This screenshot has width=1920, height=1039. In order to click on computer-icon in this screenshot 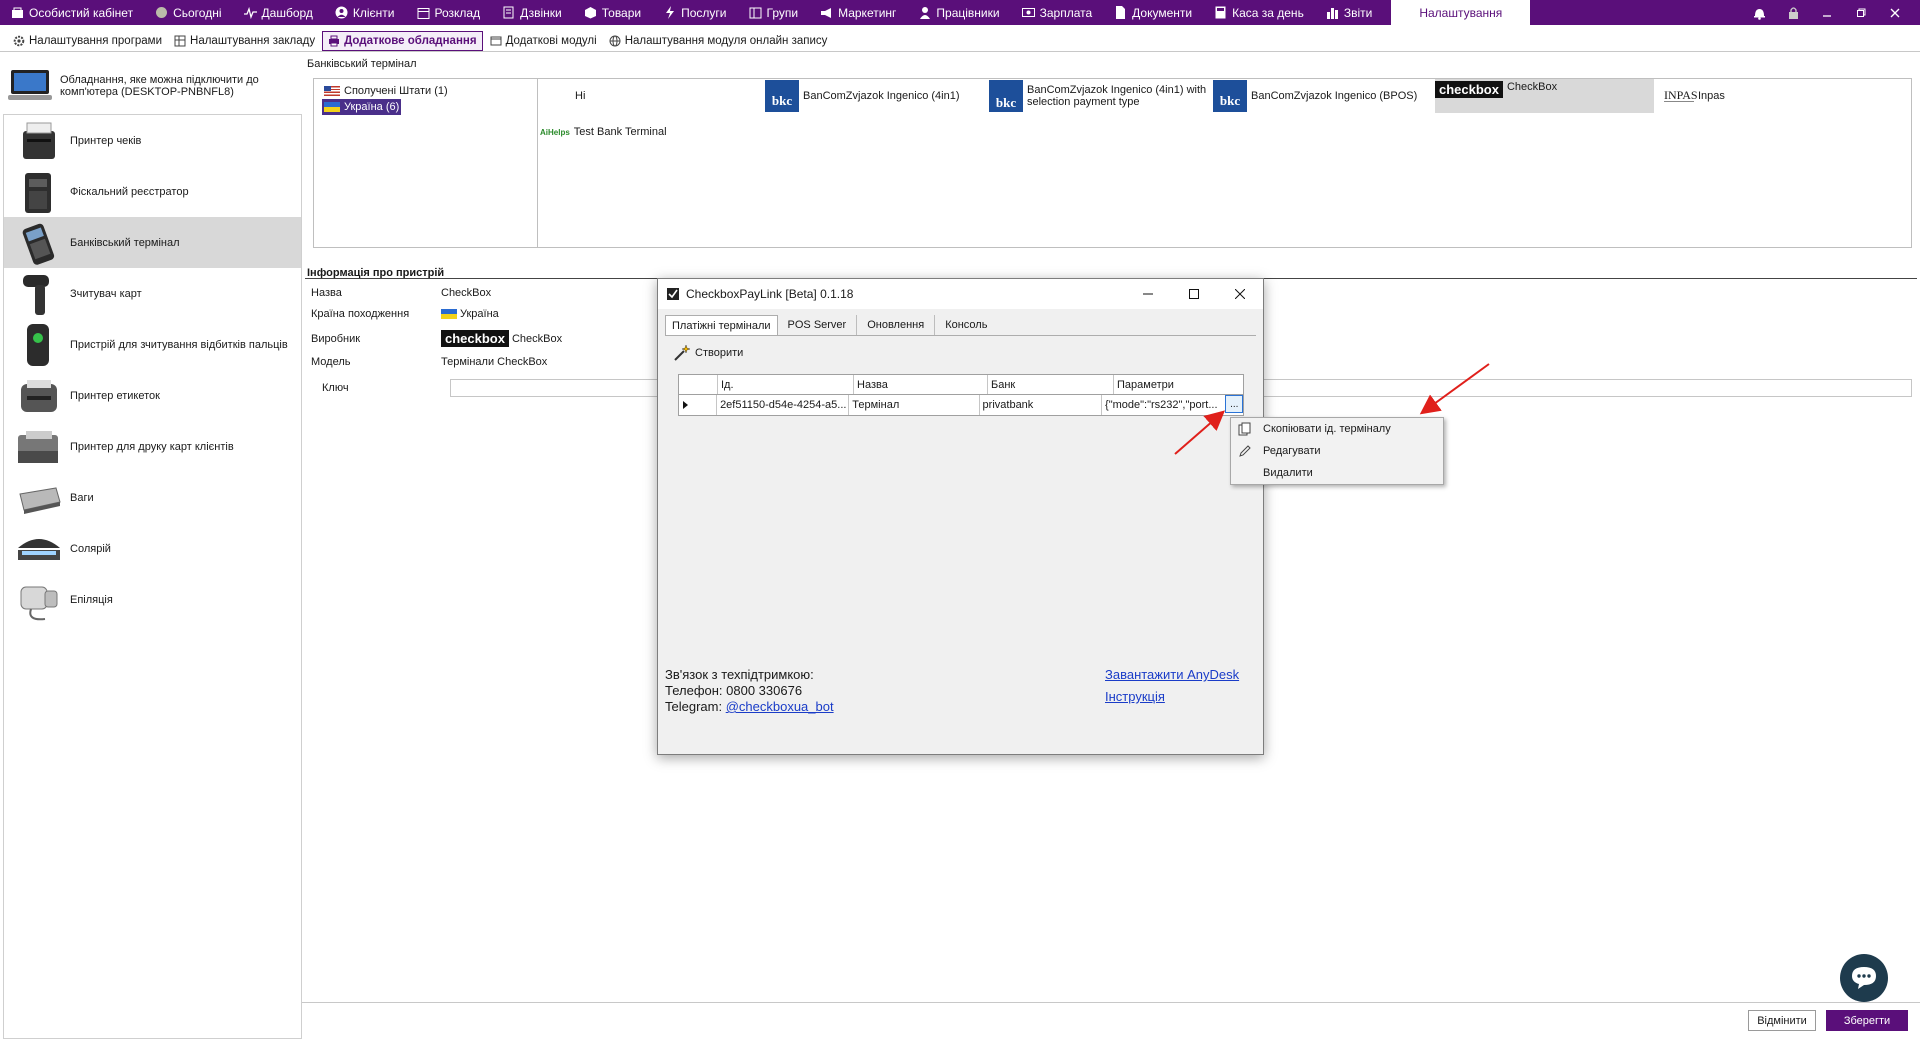, I will do `click(30, 85)`.